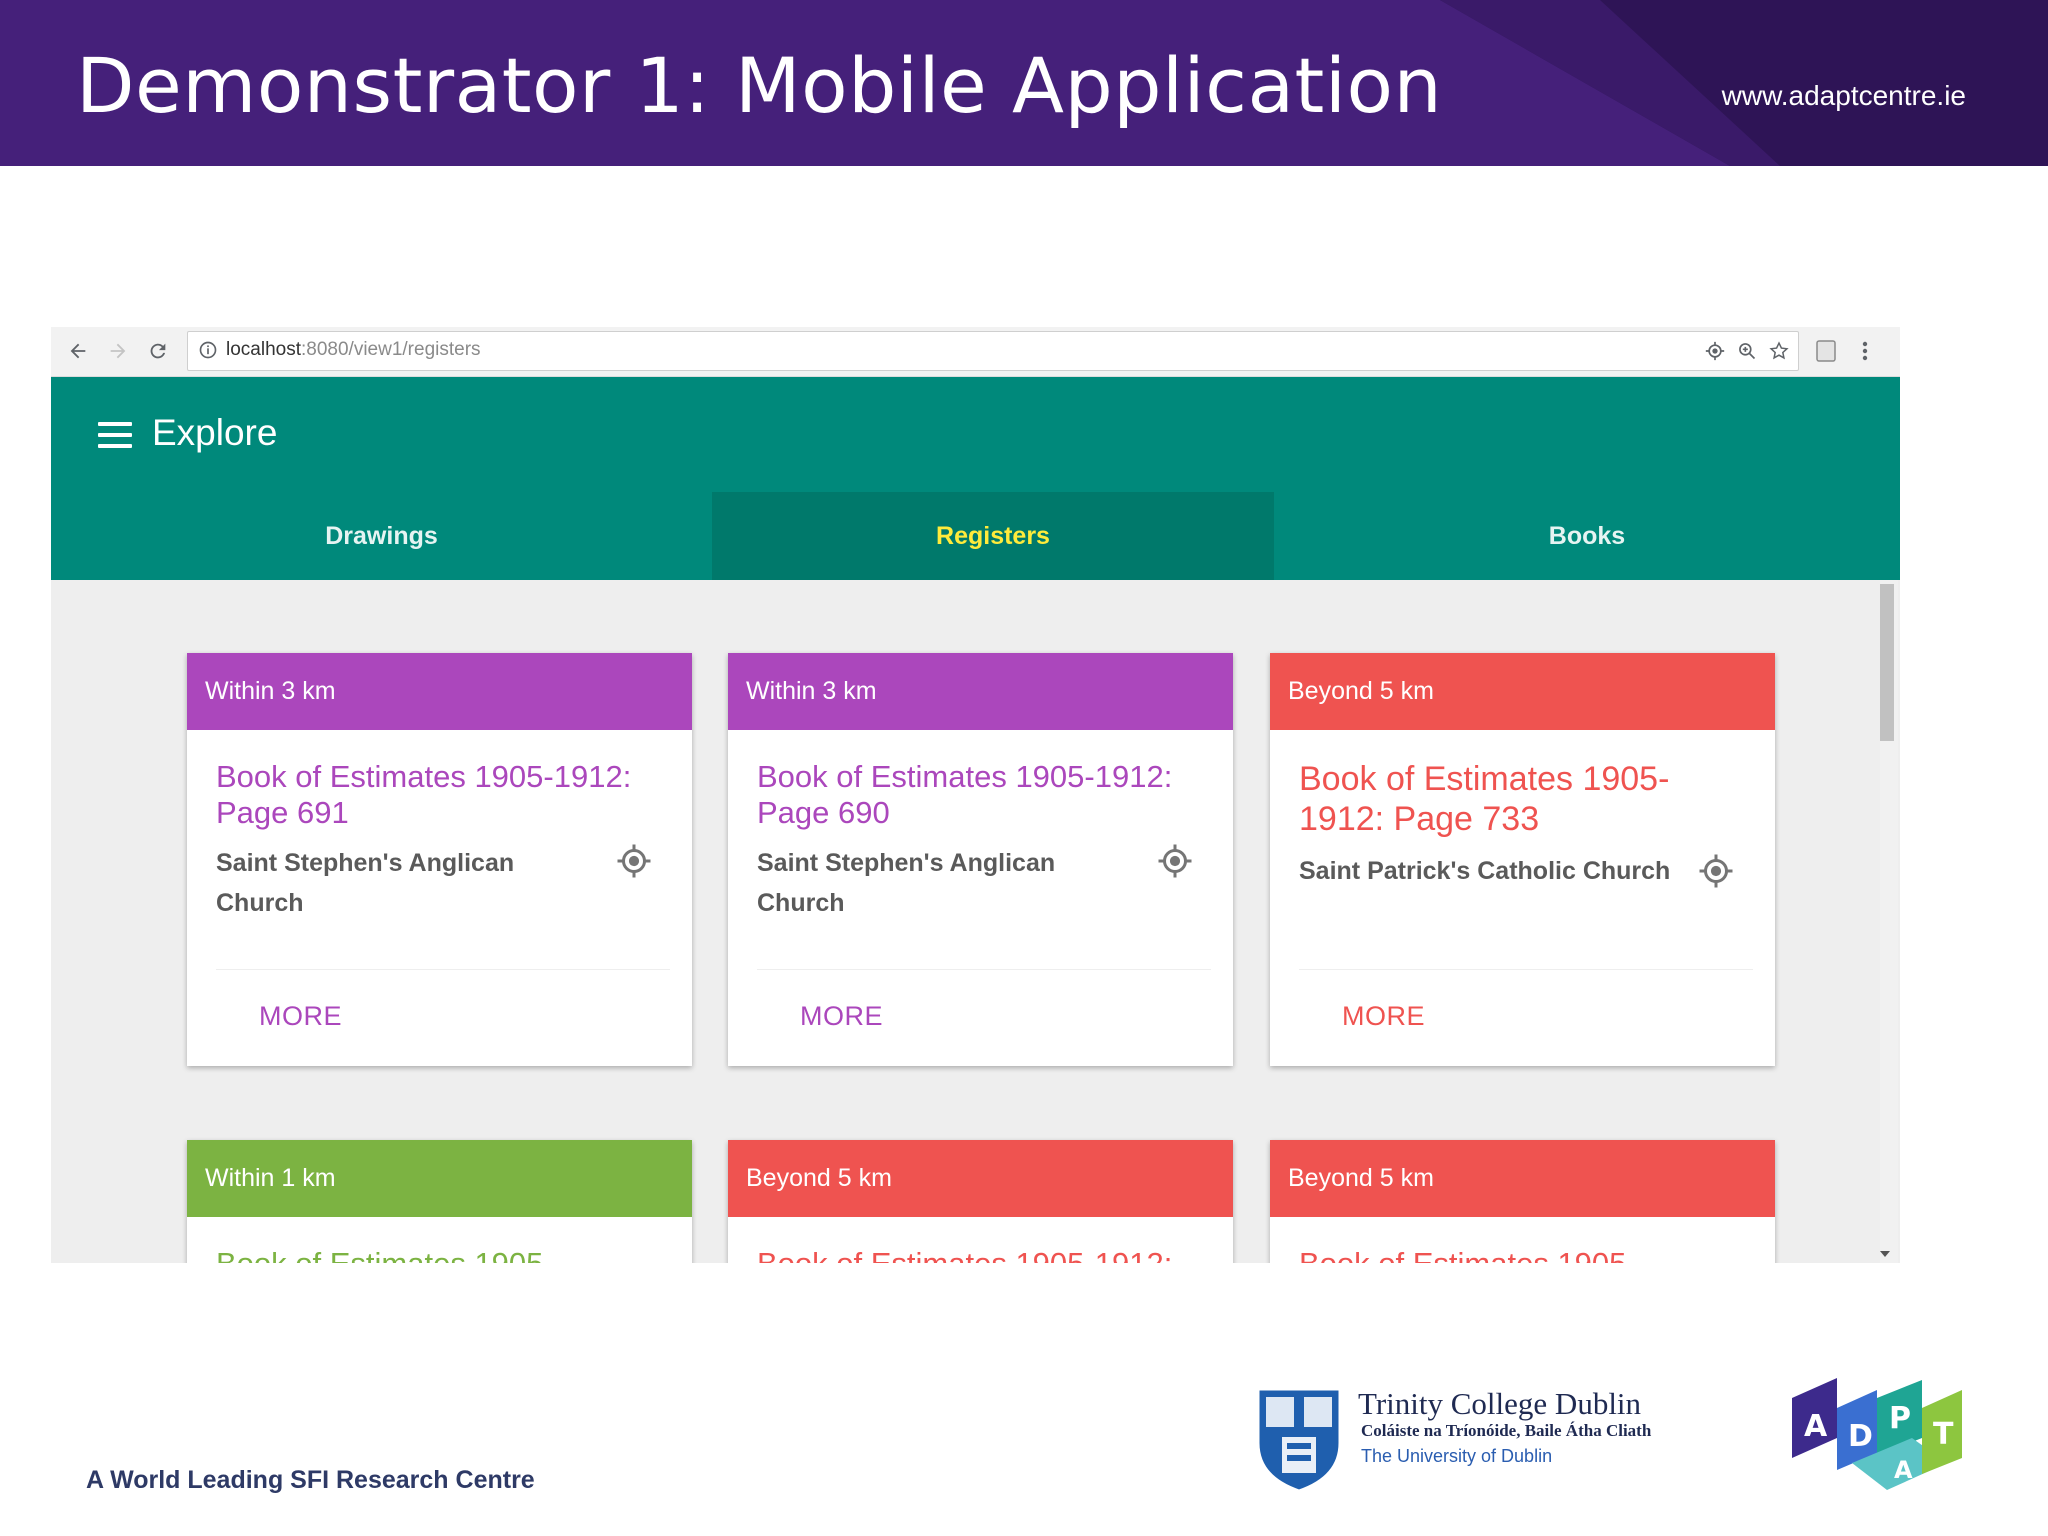  What do you see at coordinates (1865, 353) in the screenshot?
I see `more-vert-icon` at bounding box center [1865, 353].